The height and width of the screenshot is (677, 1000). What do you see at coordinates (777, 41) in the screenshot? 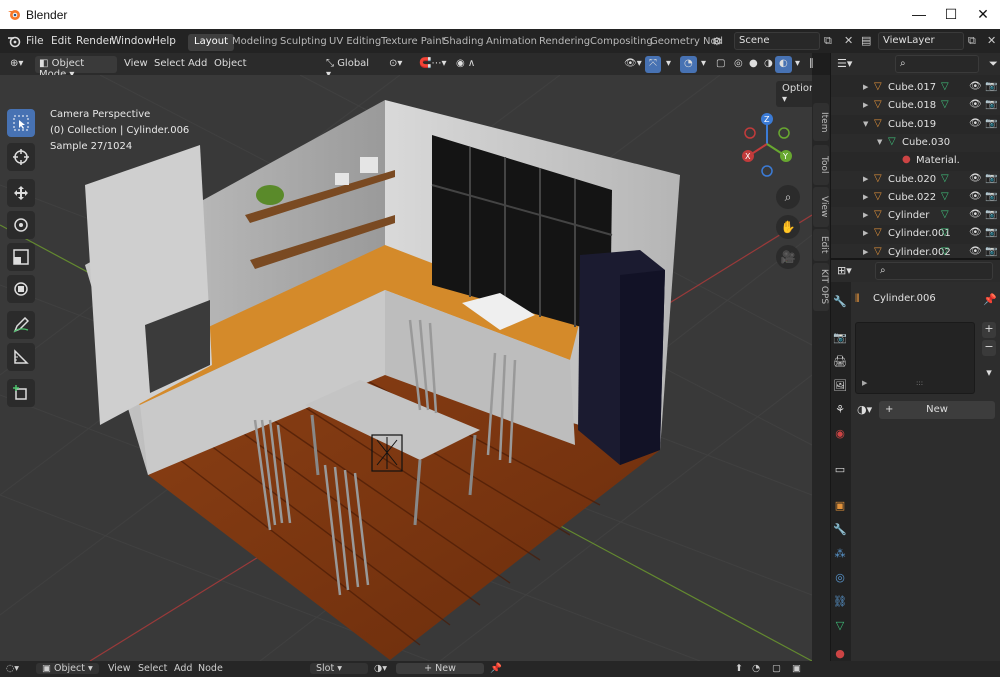
I see `scene-field: Scene` at bounding box center [777, 41].